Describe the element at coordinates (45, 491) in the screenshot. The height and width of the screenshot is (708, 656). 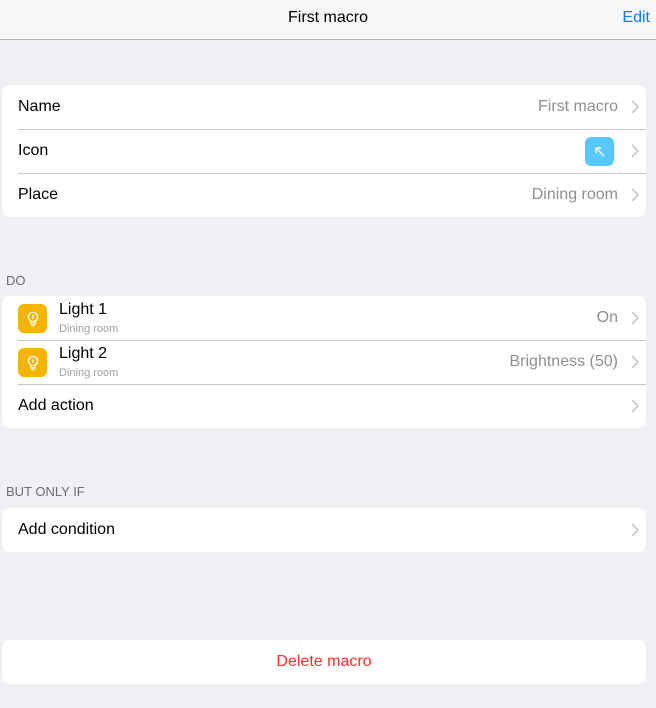
I see `condition-section-header: BUT ONLY IF` at that location.